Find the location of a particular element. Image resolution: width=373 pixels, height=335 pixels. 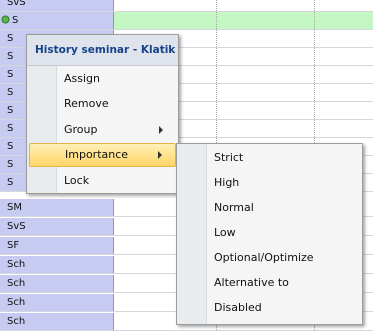

menu-item-label: Strict is located at coordinates (229, 157).